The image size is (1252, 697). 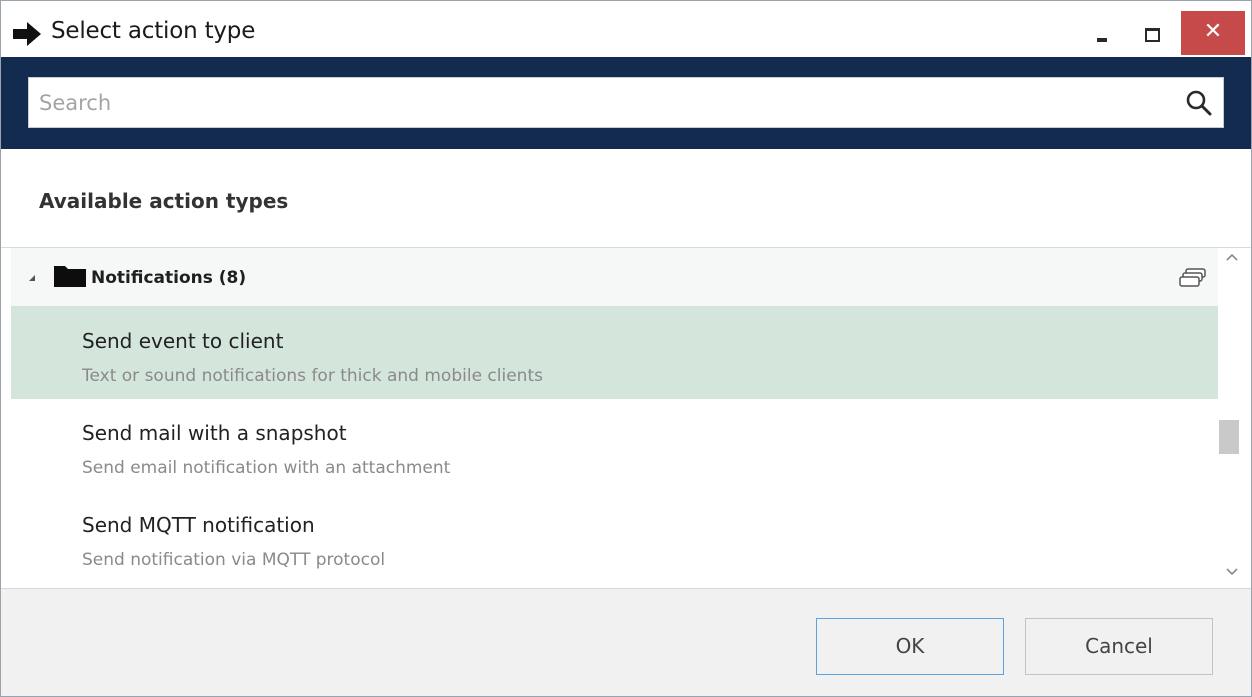 I want to click on search-band, so click(x=626, y=103).